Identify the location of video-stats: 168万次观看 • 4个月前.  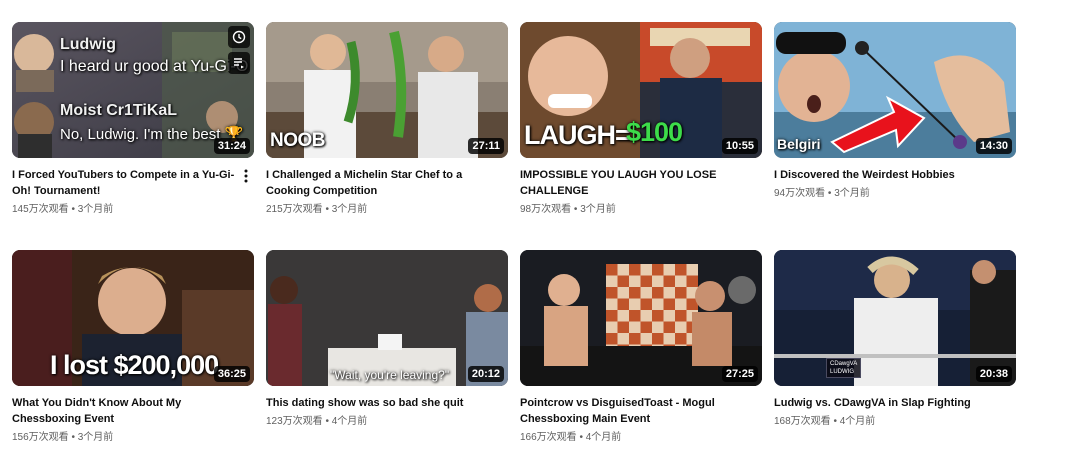
(886, 422).